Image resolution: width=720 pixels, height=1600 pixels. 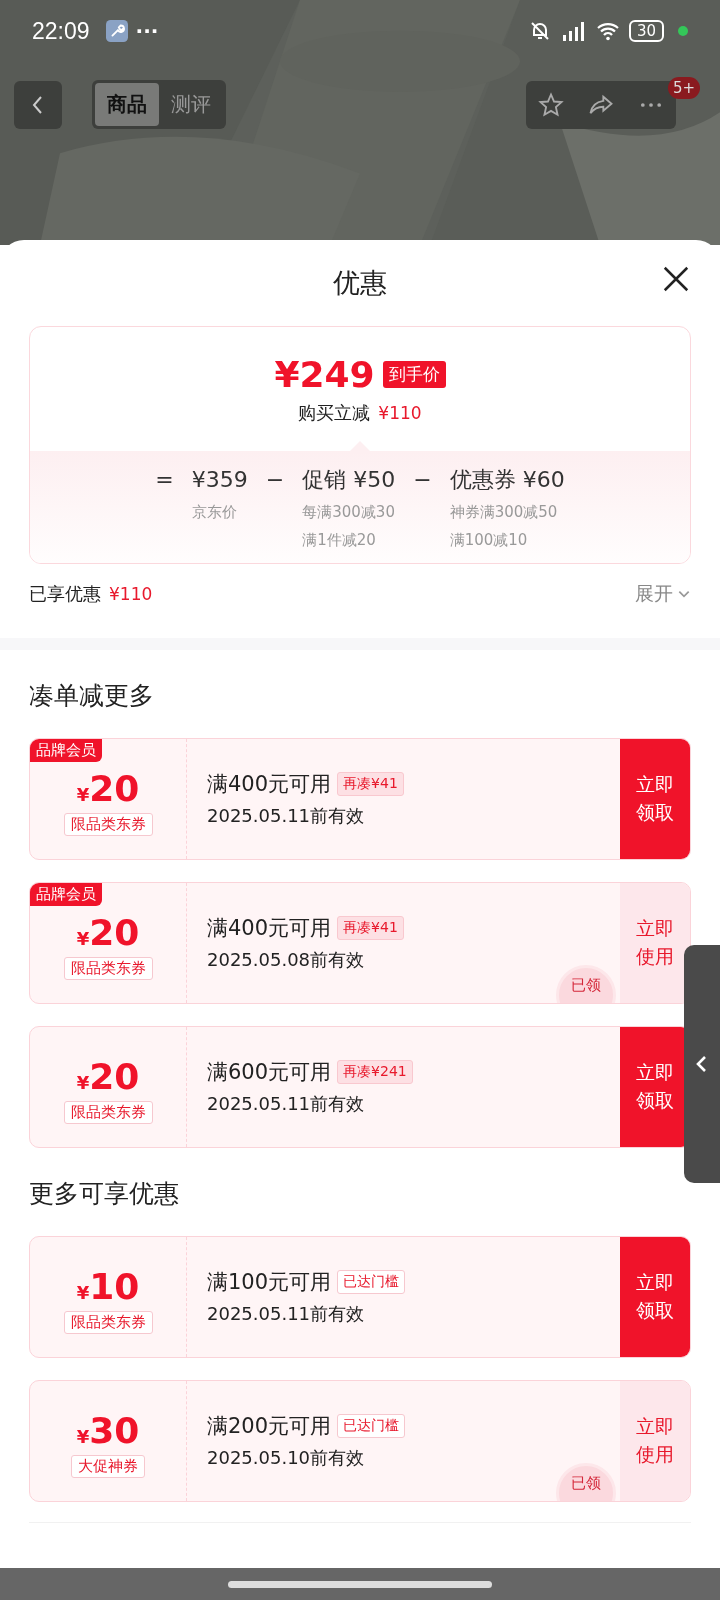 What do you see at coordinates (349, 512) in the screenshot?
I see `breakdown-note: 每满300减30` at bounding box center [349, 512].